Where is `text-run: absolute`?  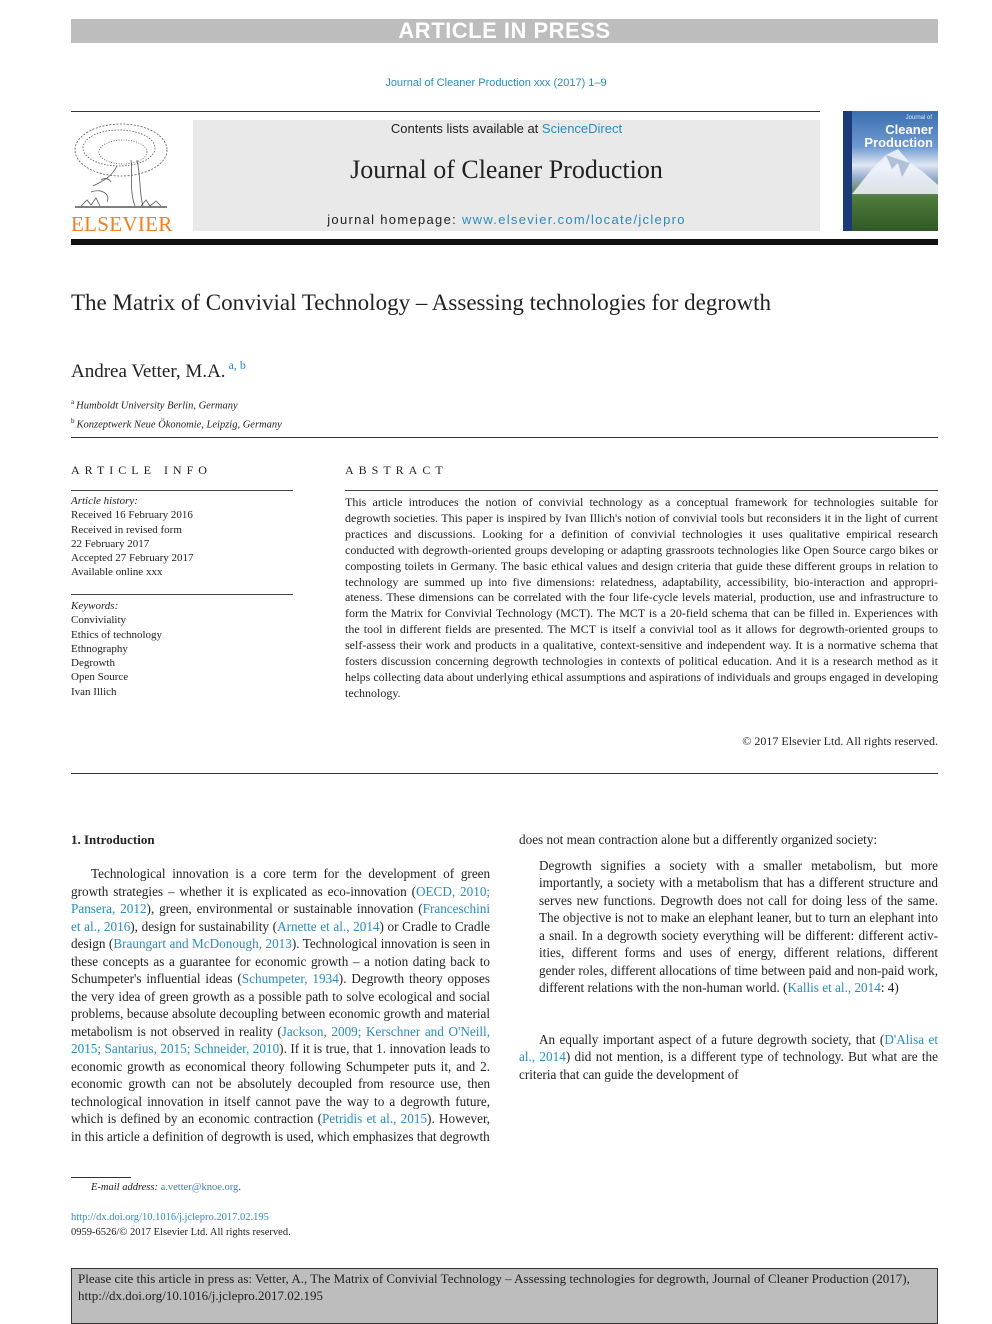
text-run: absolute is located at coordinates (194, 1013).